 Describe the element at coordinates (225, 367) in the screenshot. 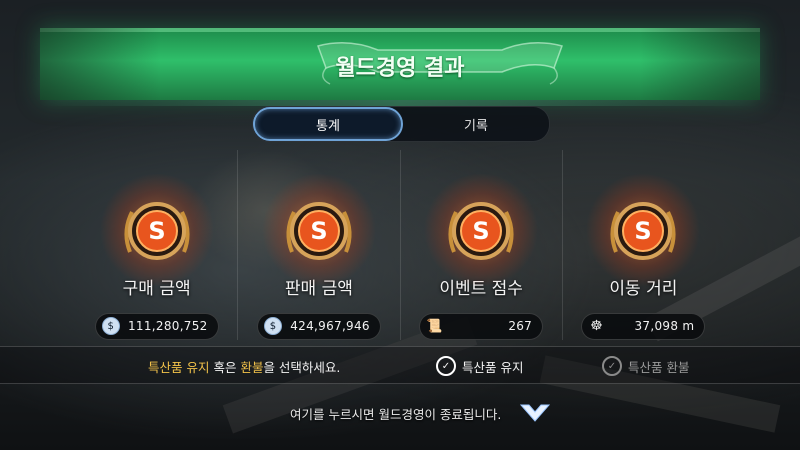

I see `choice-connector-text: 혹은` at that location.